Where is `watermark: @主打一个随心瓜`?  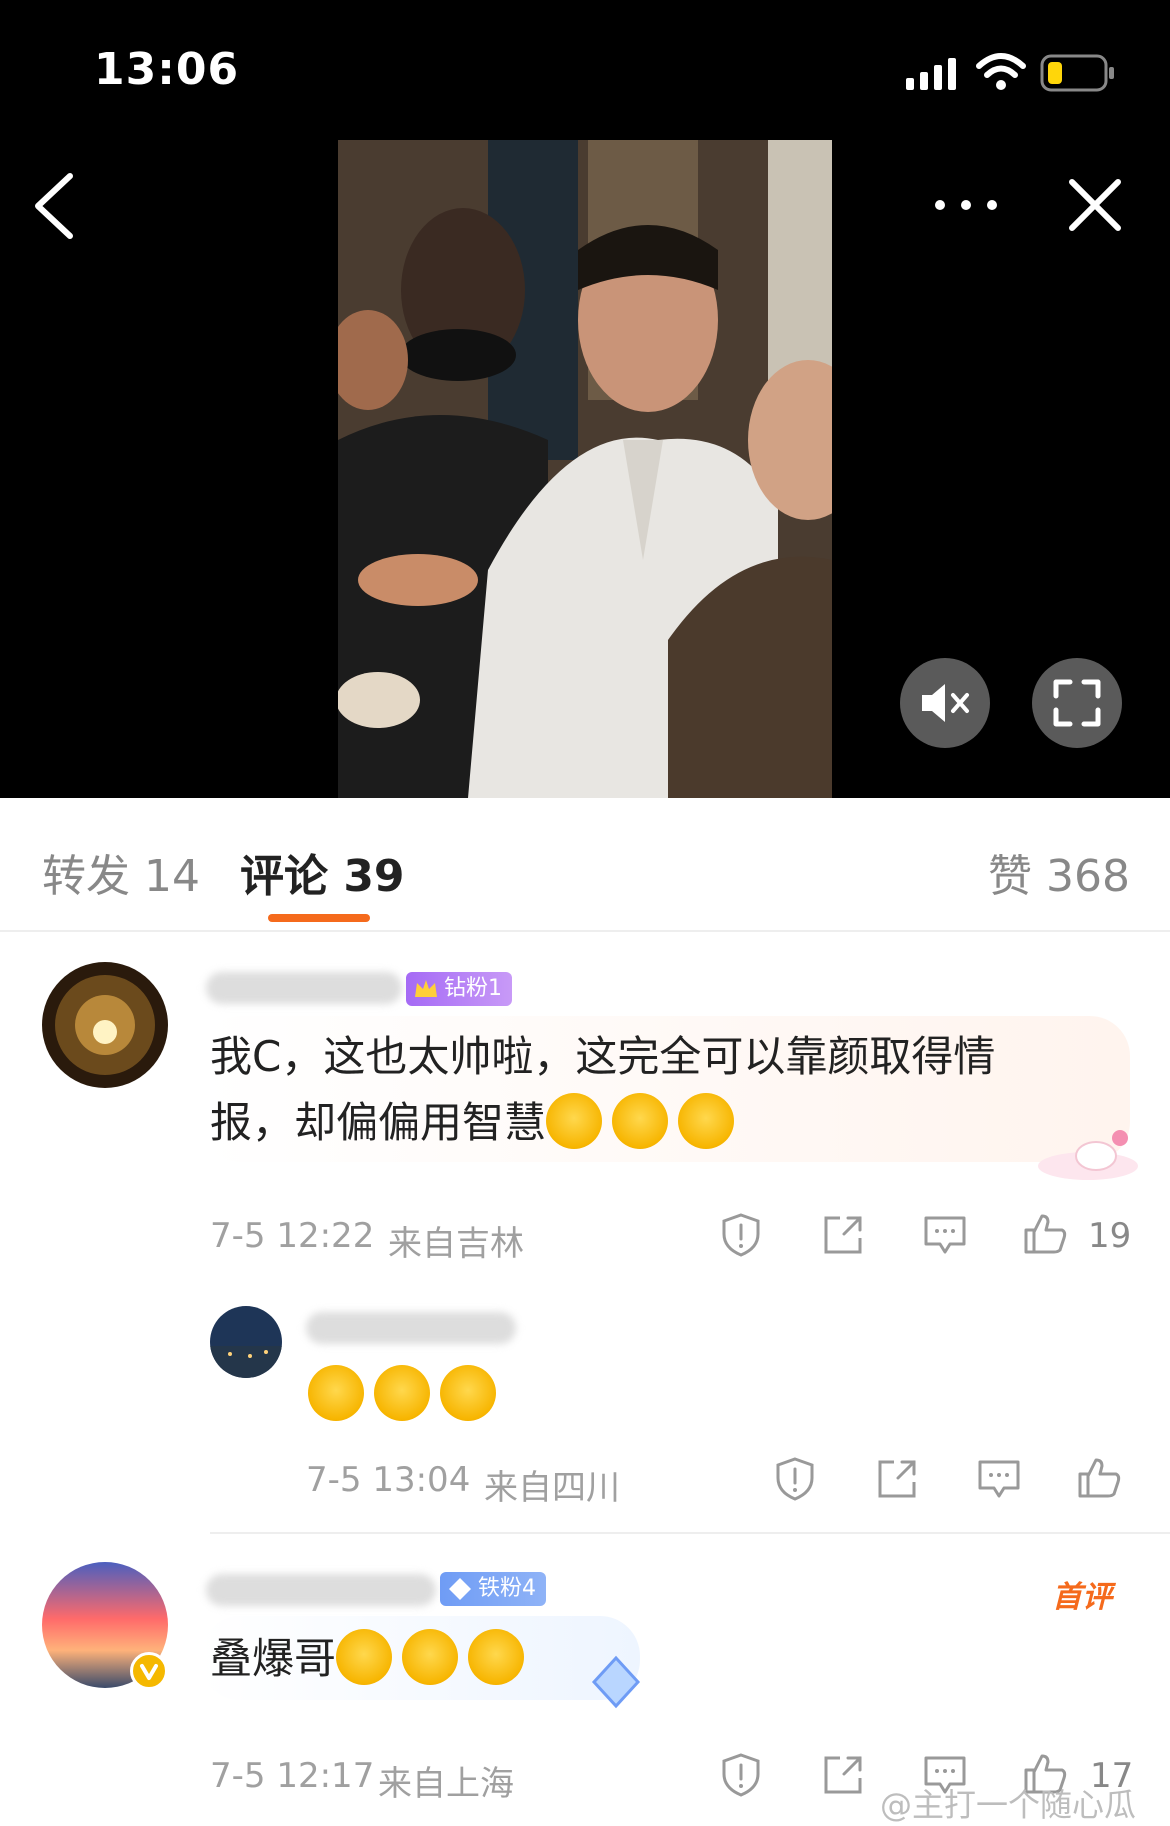
watermark: @主打一个随心瓜 is located at coordinates (1008, 1805).